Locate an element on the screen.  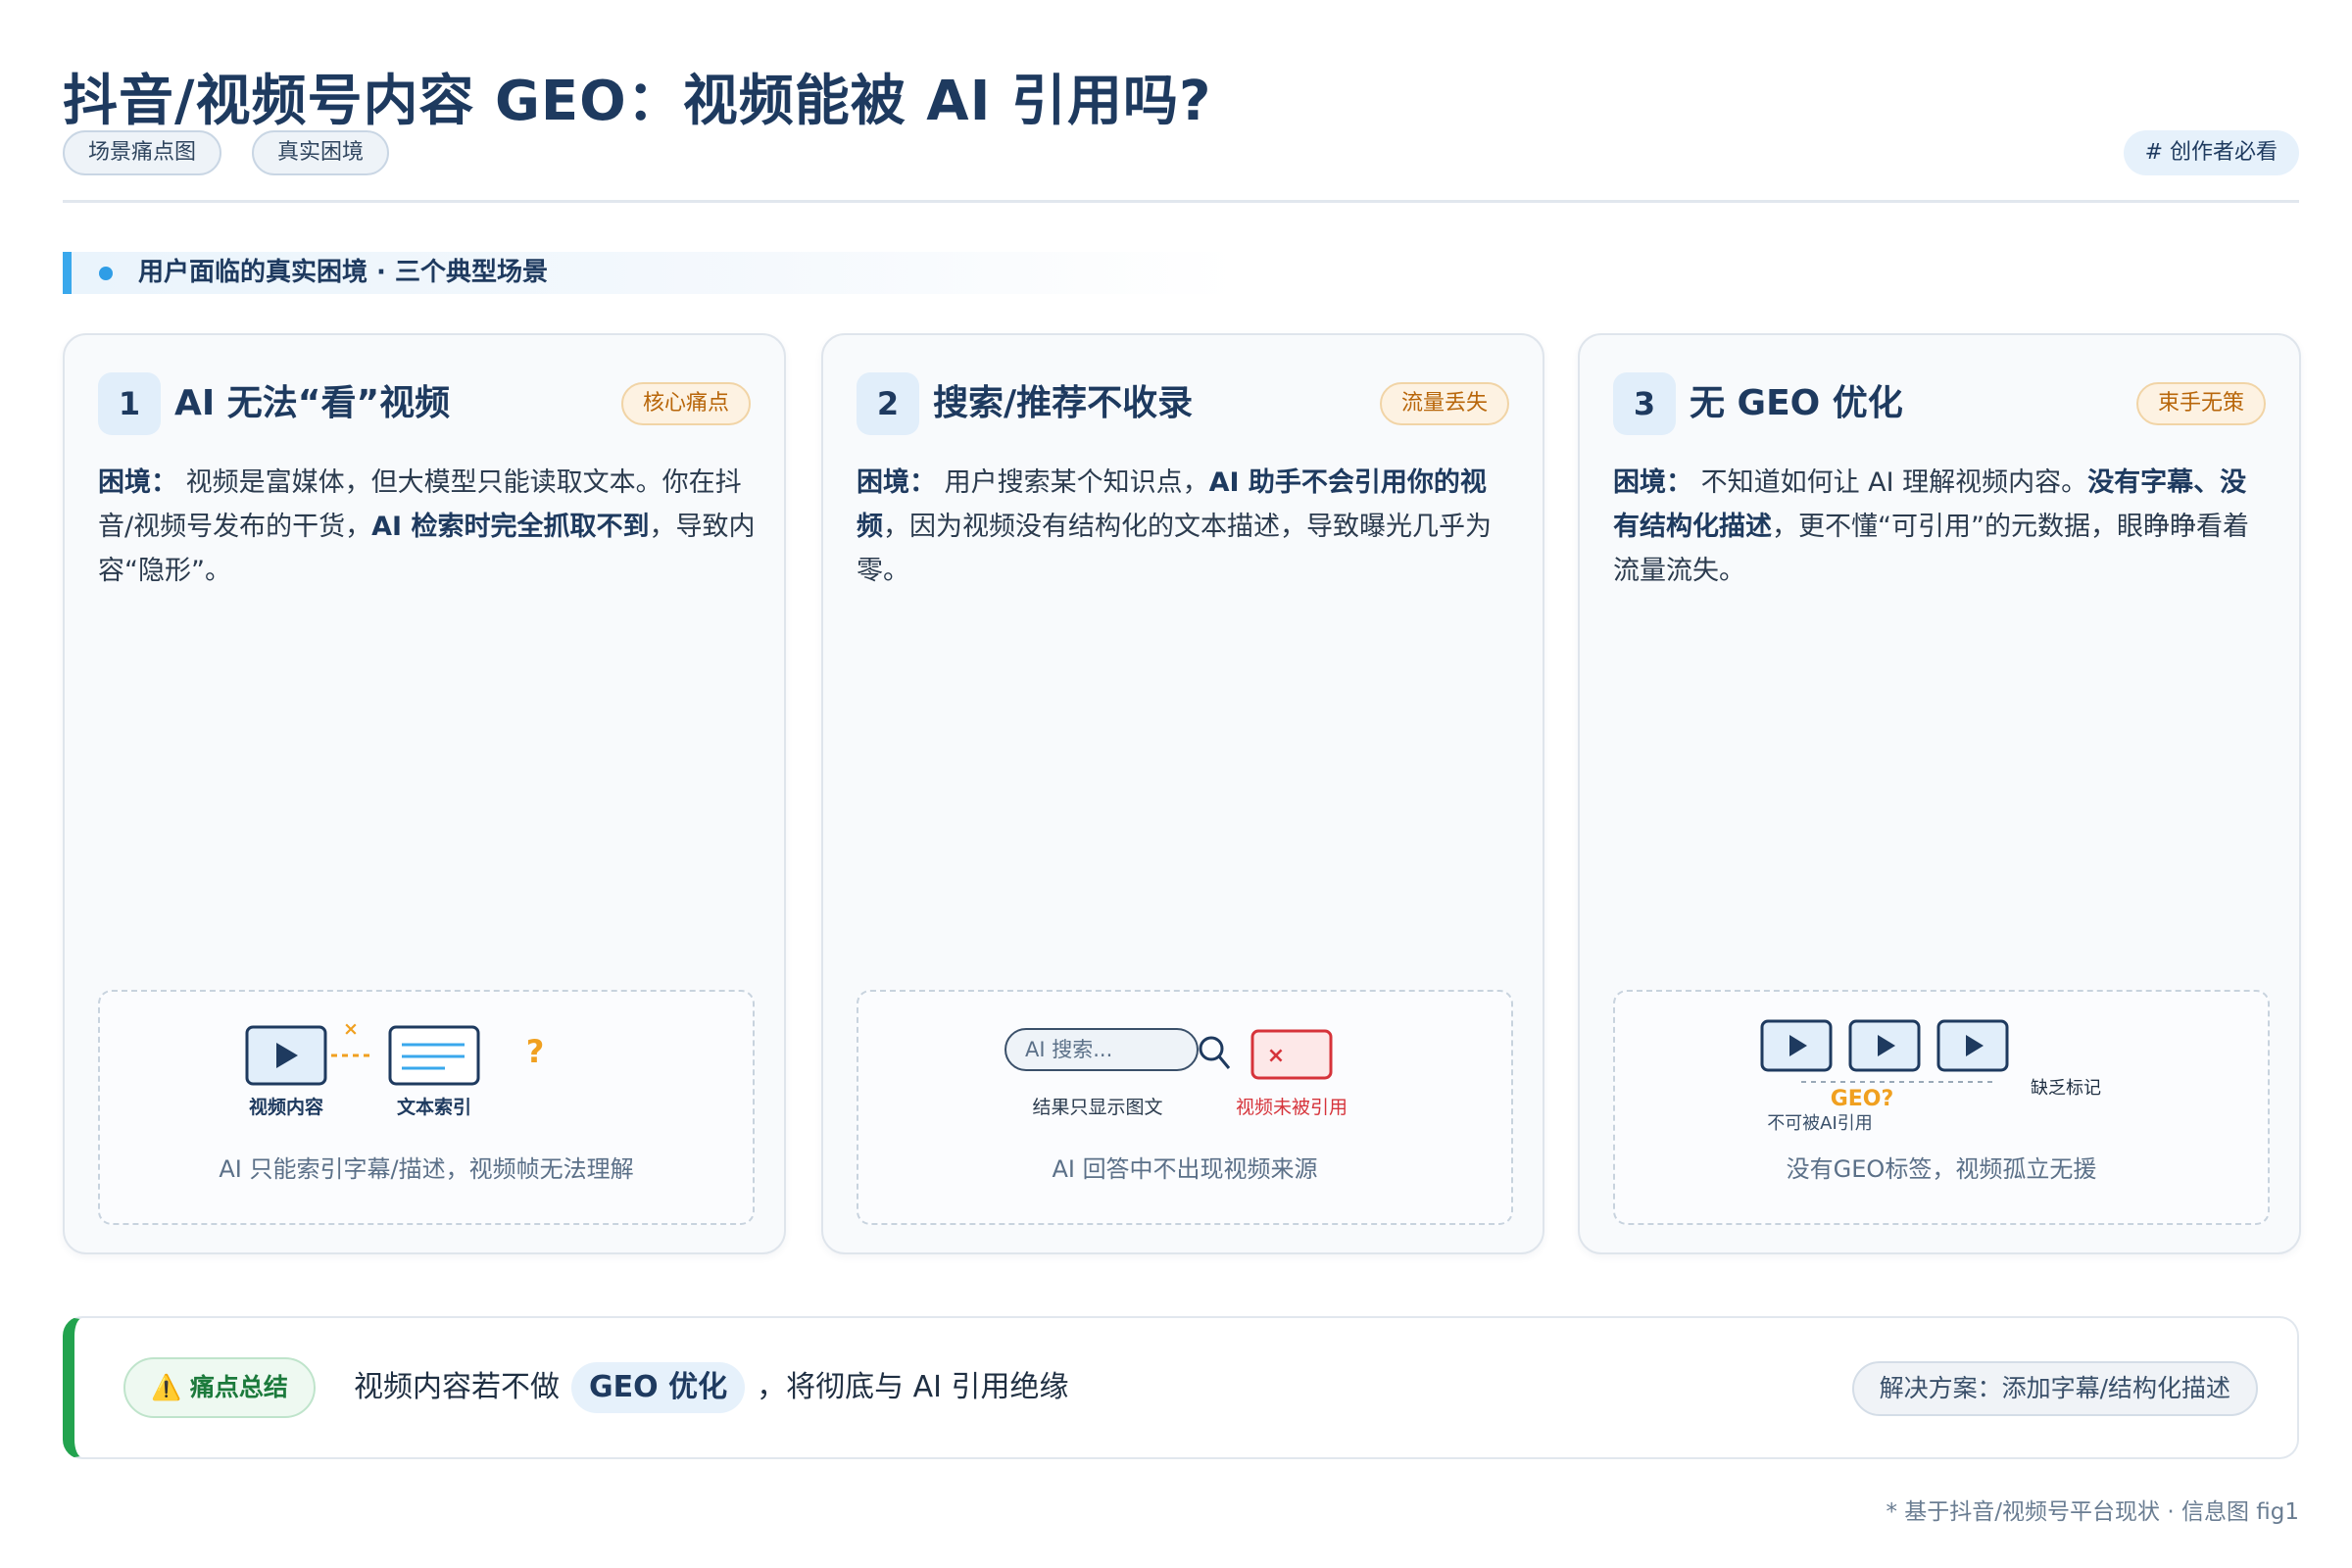
text-index-label: 文本索引 is located at coordinates (434, 1107).